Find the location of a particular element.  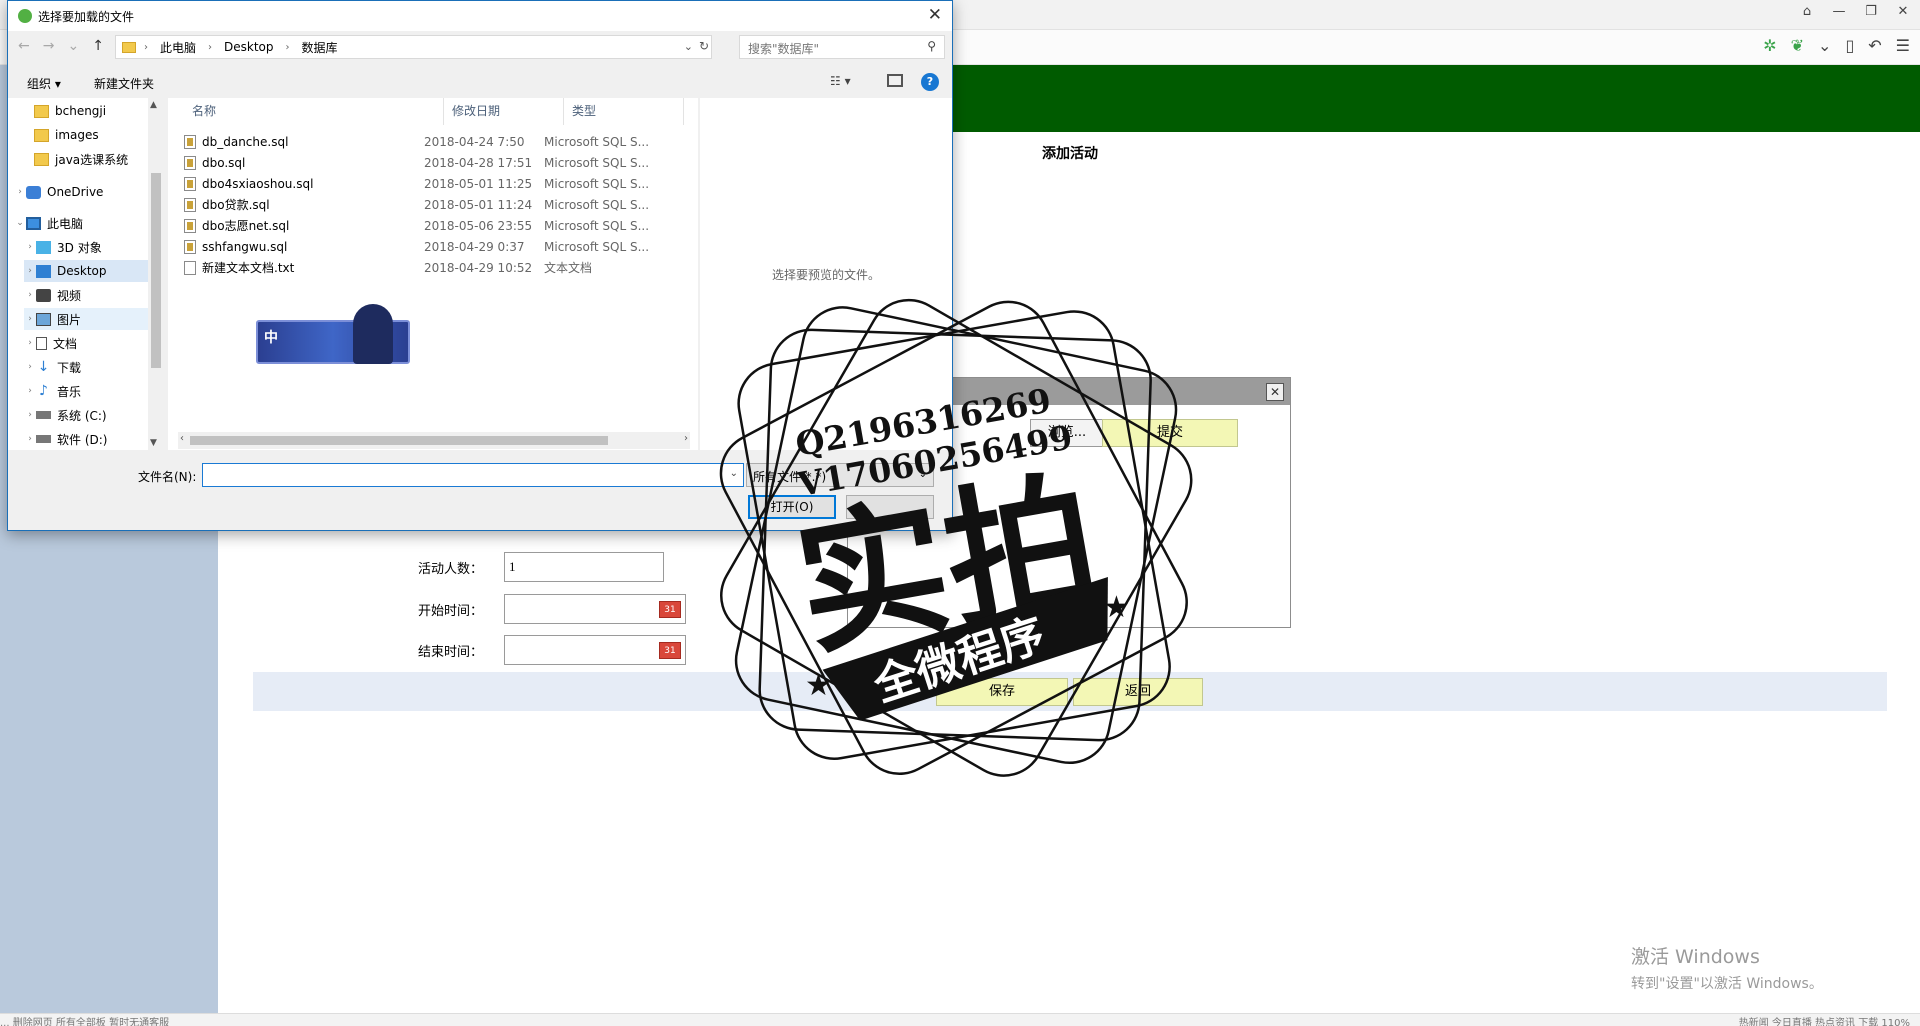

file-type: 文本文档 is located at coordinates (568, 268).